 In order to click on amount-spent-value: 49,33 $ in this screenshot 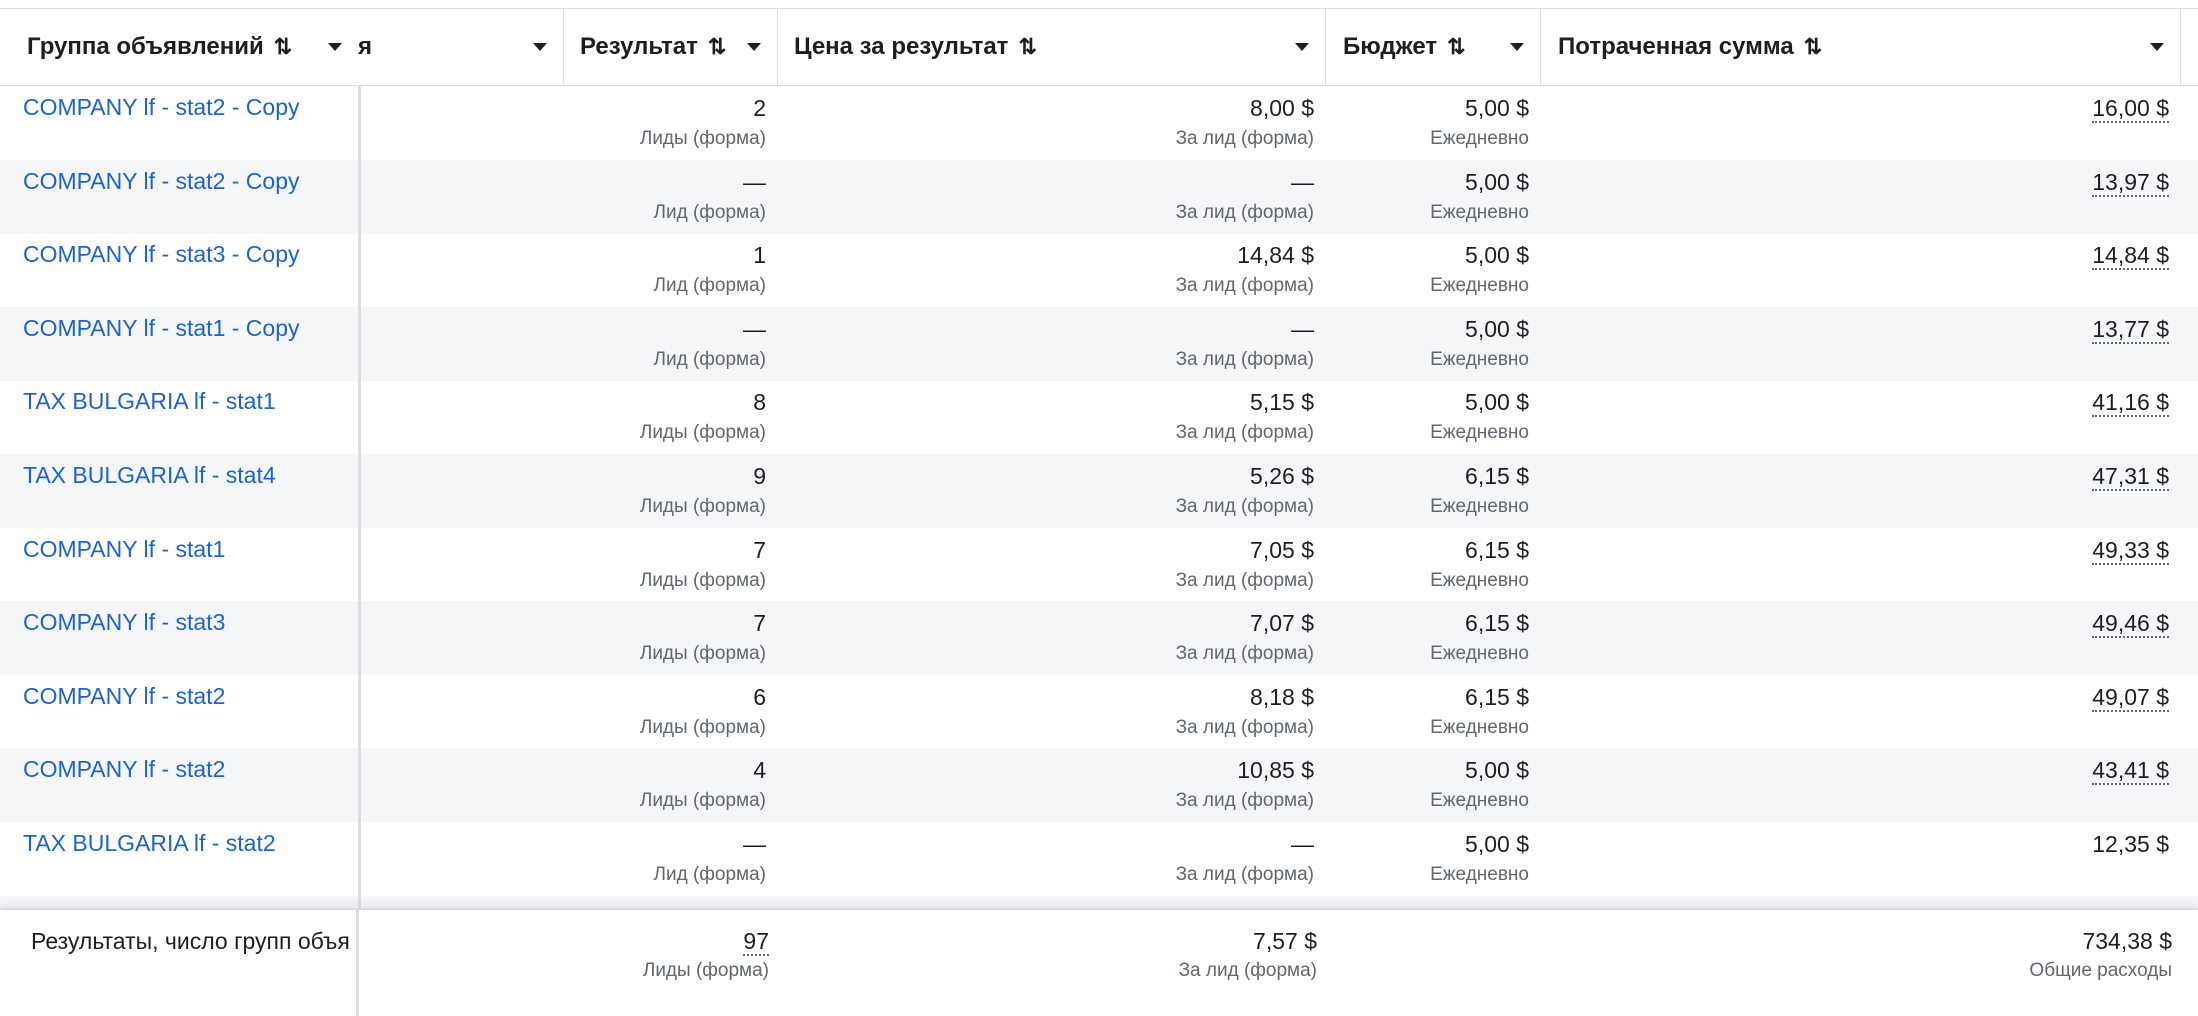, I will do `click(2130, 550)`.